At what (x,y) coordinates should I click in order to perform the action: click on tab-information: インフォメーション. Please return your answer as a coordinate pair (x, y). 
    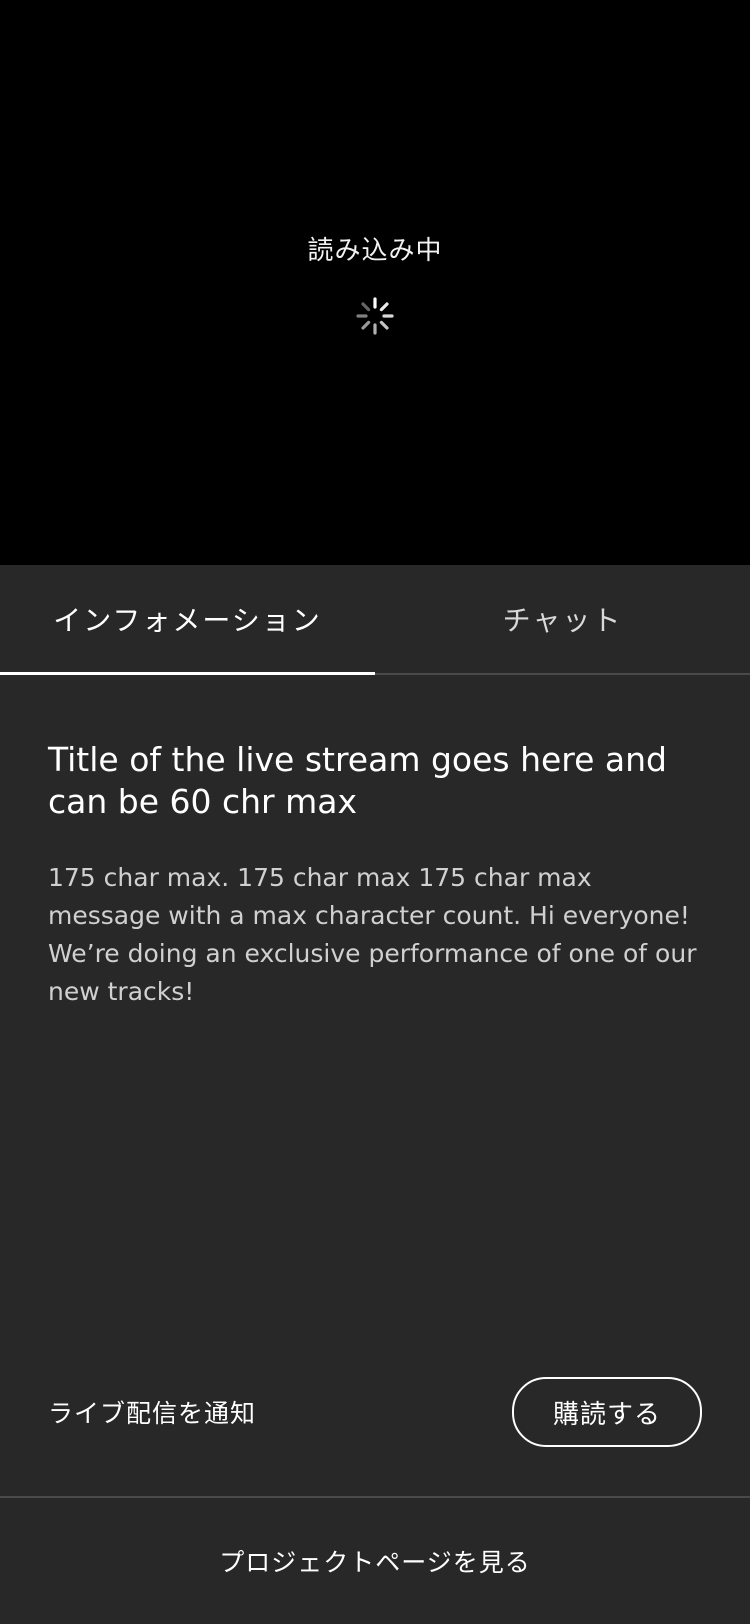
    Looking at the image, I should click on (187, 619).